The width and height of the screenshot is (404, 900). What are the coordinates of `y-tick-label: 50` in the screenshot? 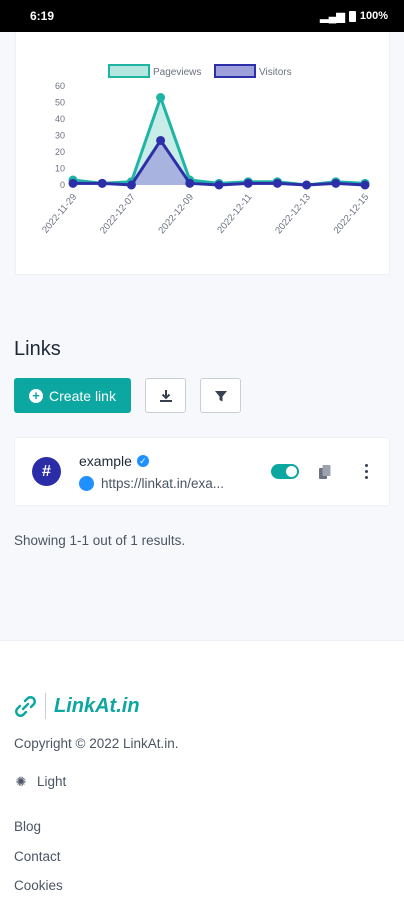 It's located at (60, 103).